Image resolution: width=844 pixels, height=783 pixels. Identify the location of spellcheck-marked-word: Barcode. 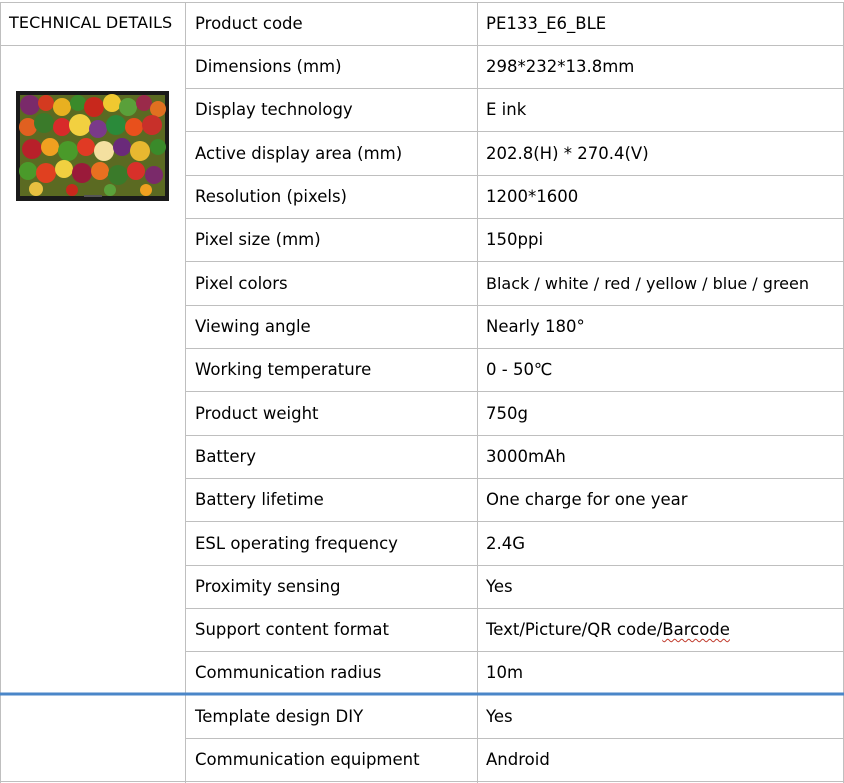
(696, 629).